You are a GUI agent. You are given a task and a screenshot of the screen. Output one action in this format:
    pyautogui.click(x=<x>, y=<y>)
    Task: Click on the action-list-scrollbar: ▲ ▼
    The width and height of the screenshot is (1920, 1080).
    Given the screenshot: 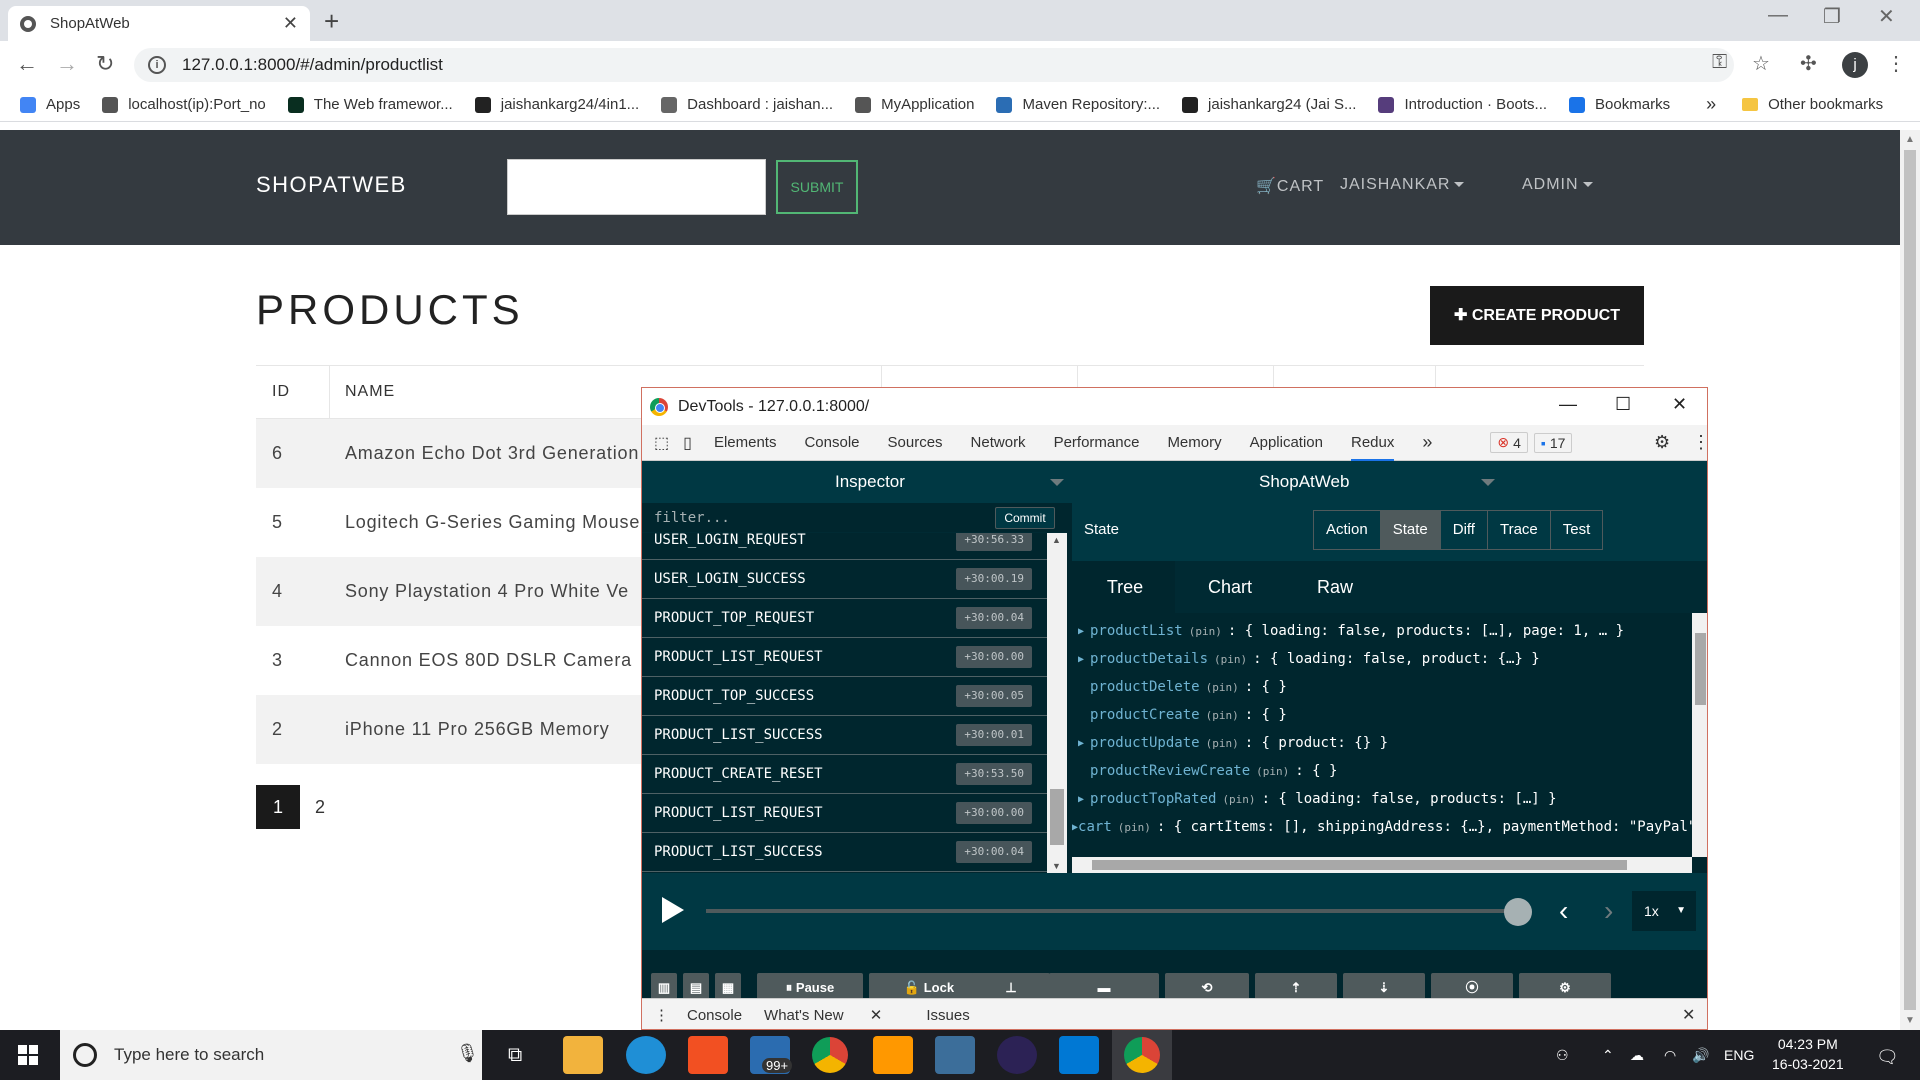 What is the action you would take?
    pyautogui.click(x=1057, y=703)
    